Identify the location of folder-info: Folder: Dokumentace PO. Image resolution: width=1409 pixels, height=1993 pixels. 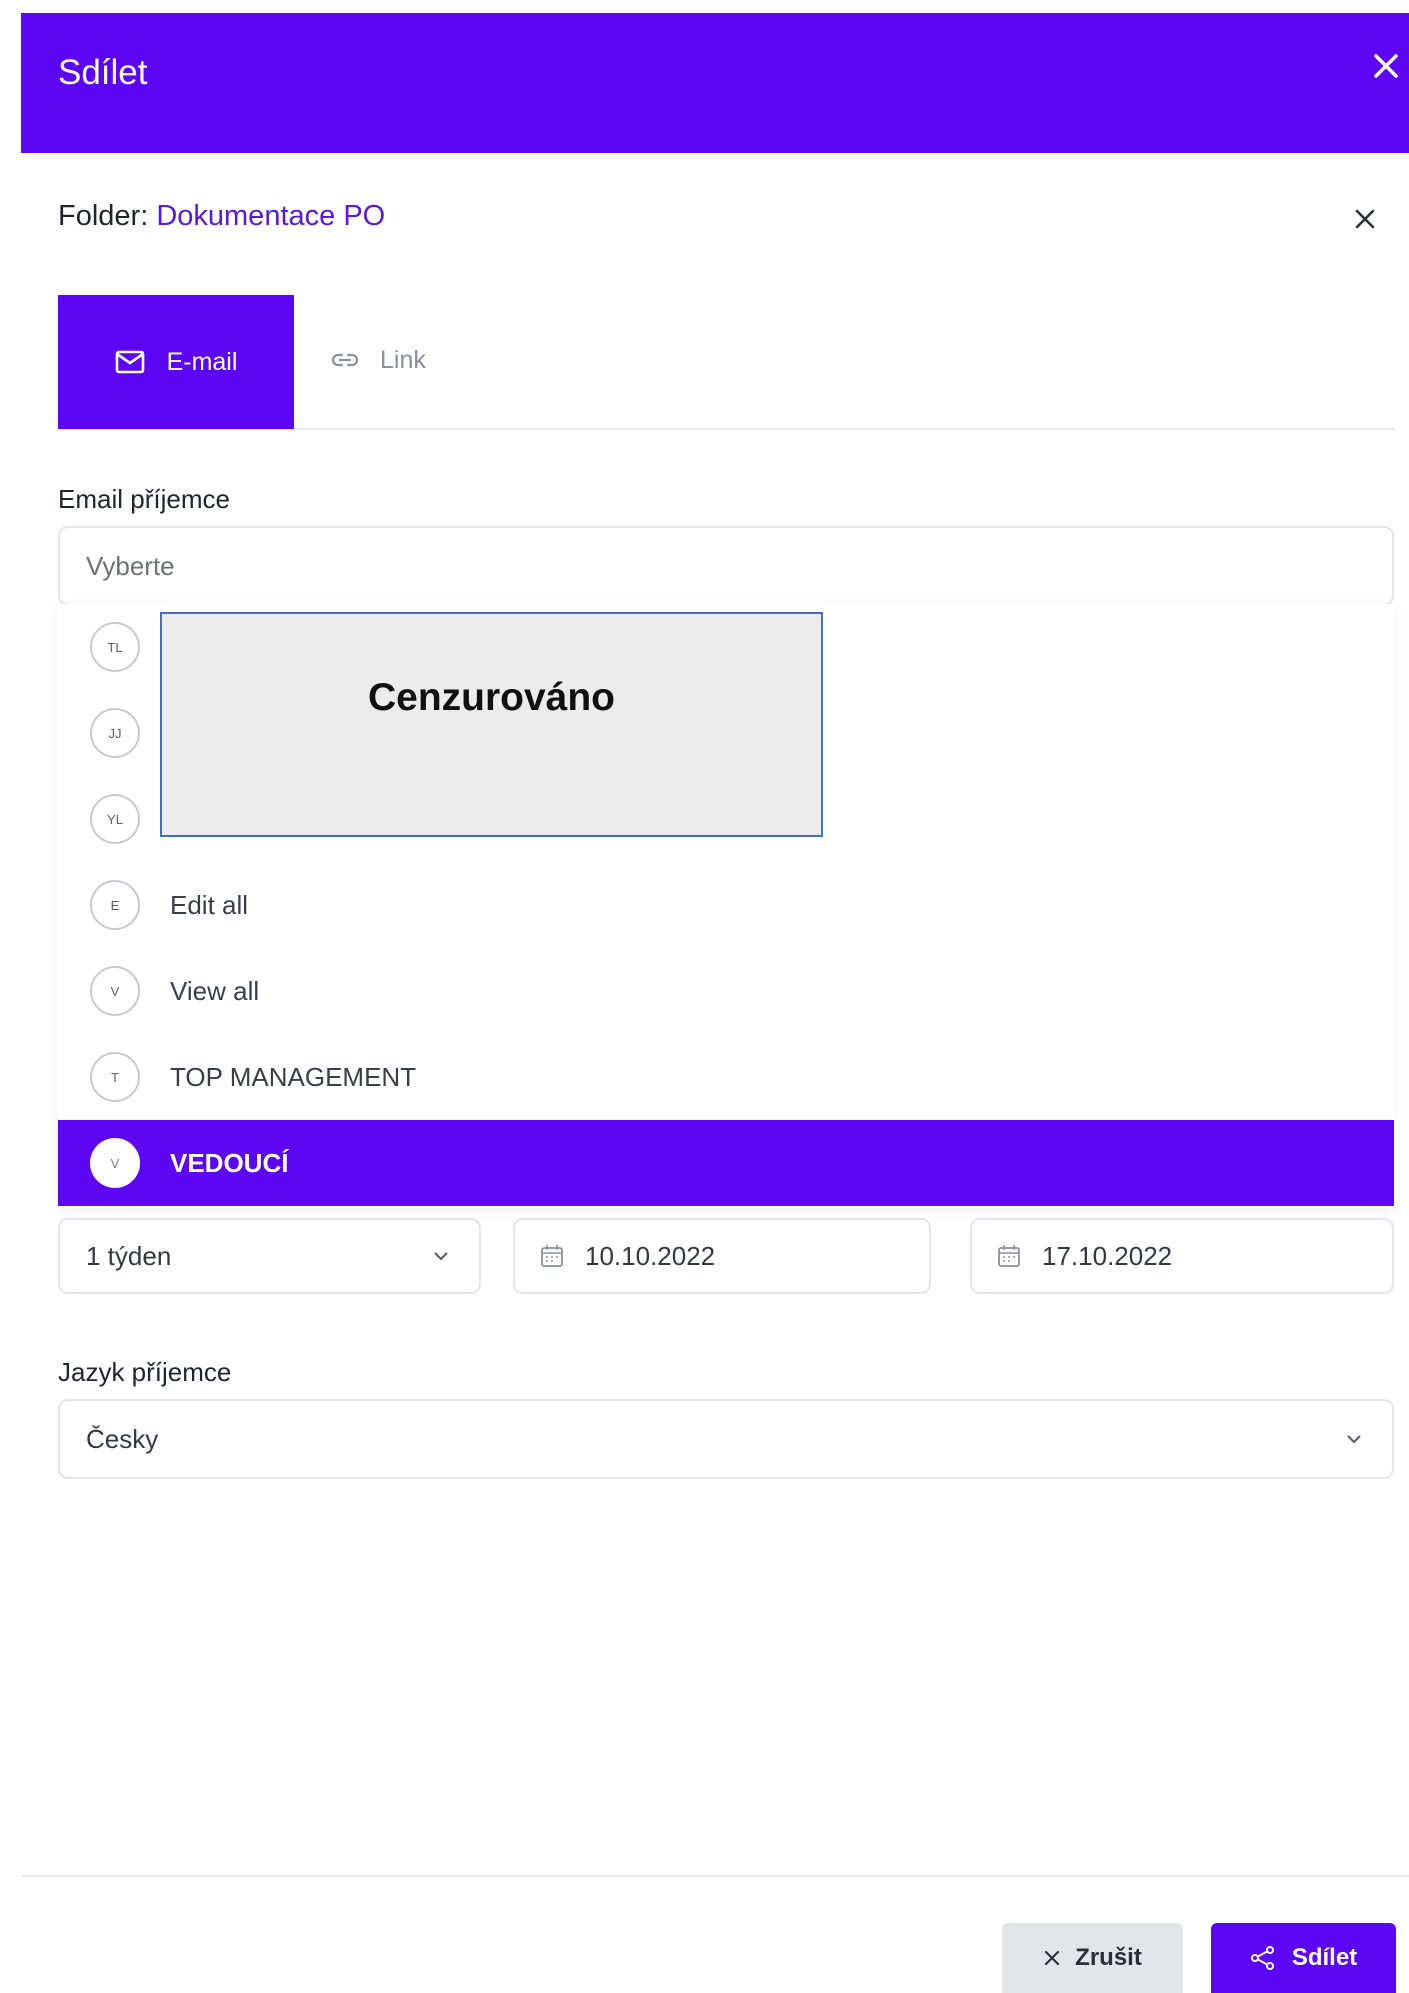
(221, 216).